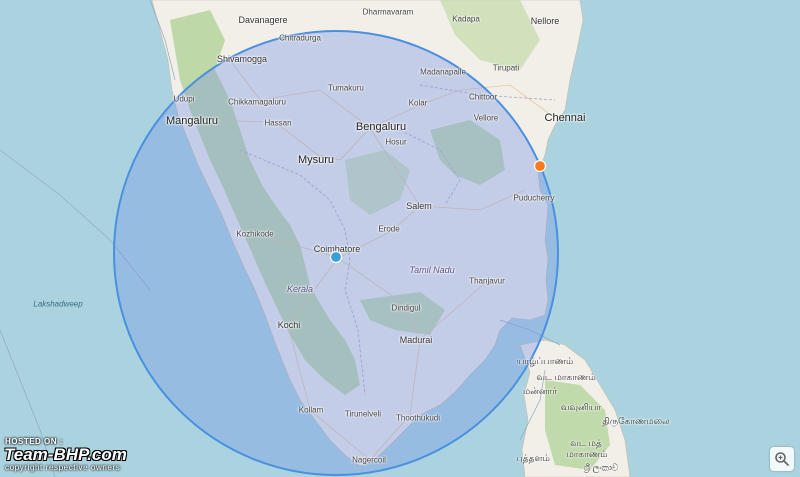  What do you see at coordinates (263, 20) in the screenshot?
I see `city-label-davanagere: Davanagere` at bounding box center [263, 20].